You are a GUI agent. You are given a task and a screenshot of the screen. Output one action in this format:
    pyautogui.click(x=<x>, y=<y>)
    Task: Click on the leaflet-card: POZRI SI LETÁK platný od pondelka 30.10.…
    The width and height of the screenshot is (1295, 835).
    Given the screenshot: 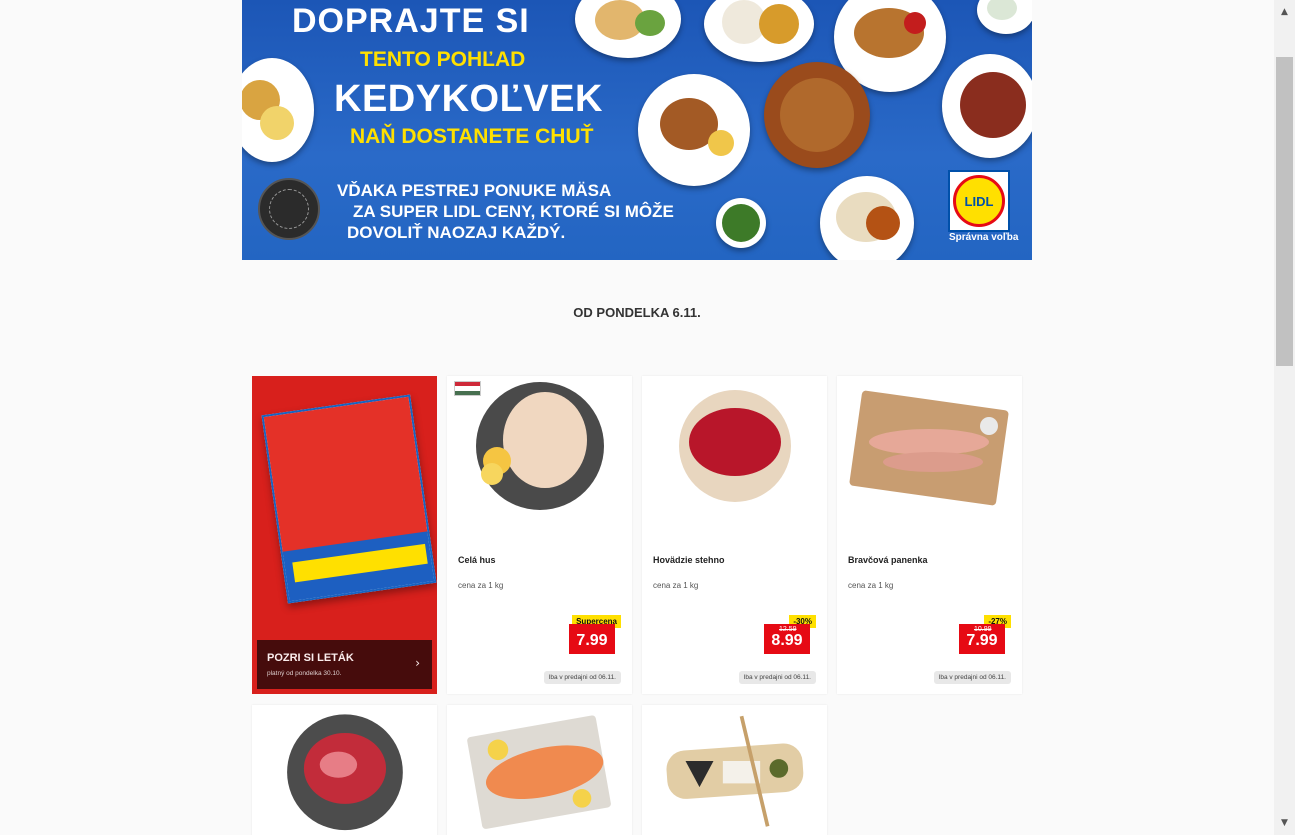 What is the action you would take?
    pyautogui.click(x=344, y=535)
    